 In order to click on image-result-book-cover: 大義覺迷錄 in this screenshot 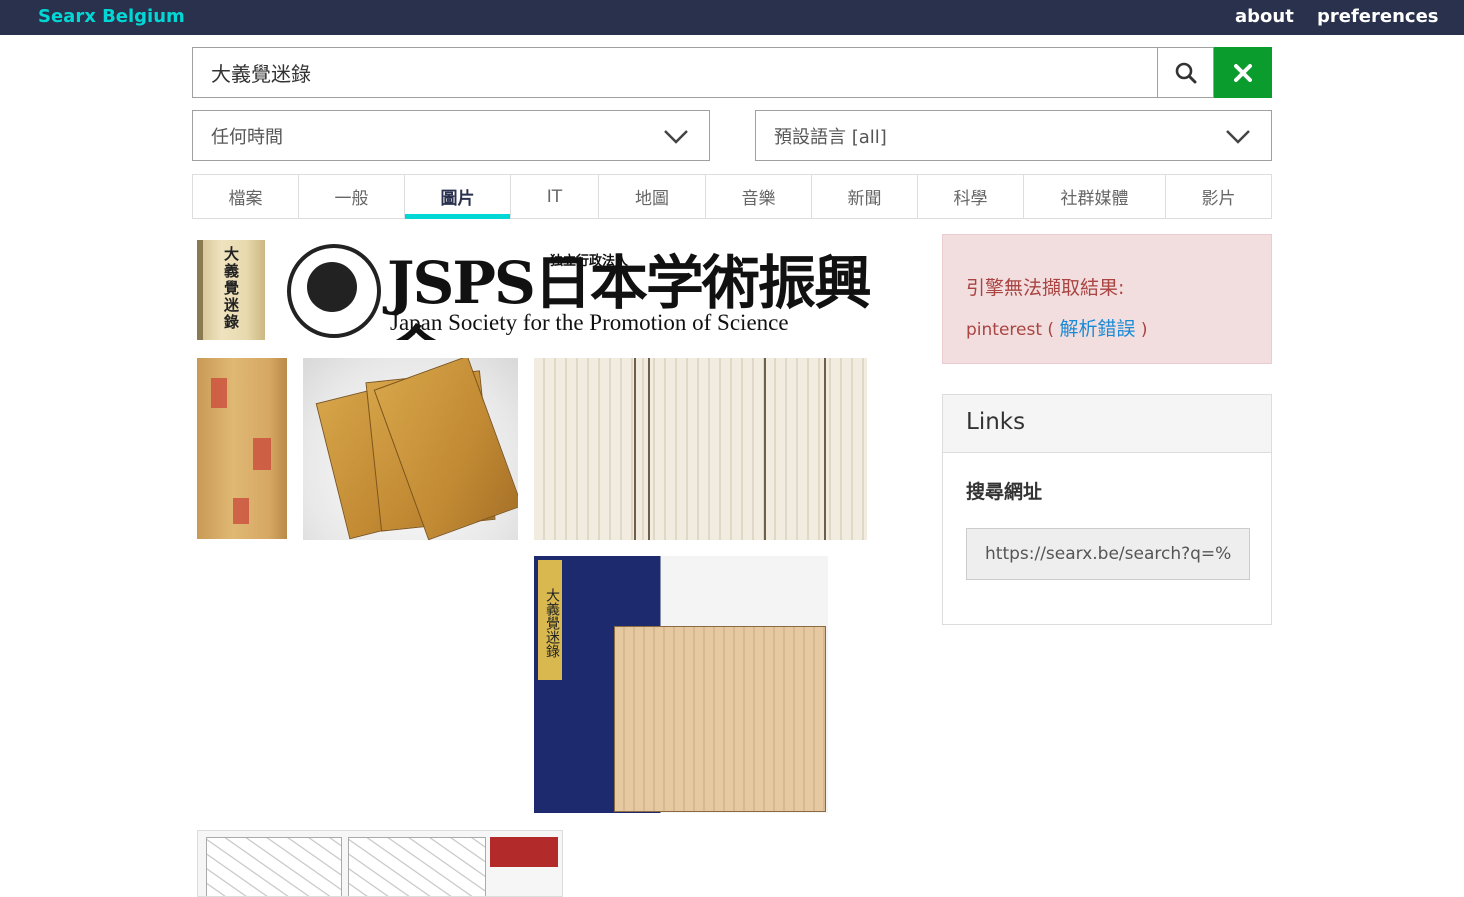, I will do `click(231, 290)`.